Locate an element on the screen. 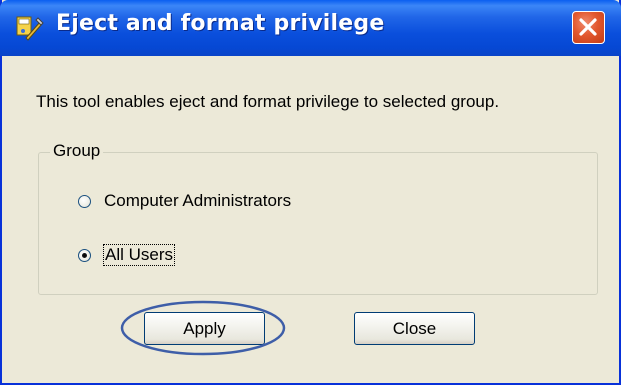 The width and height of the screenshot is (621, 385). radio-label: All Users is located at coordinates (139, 255).